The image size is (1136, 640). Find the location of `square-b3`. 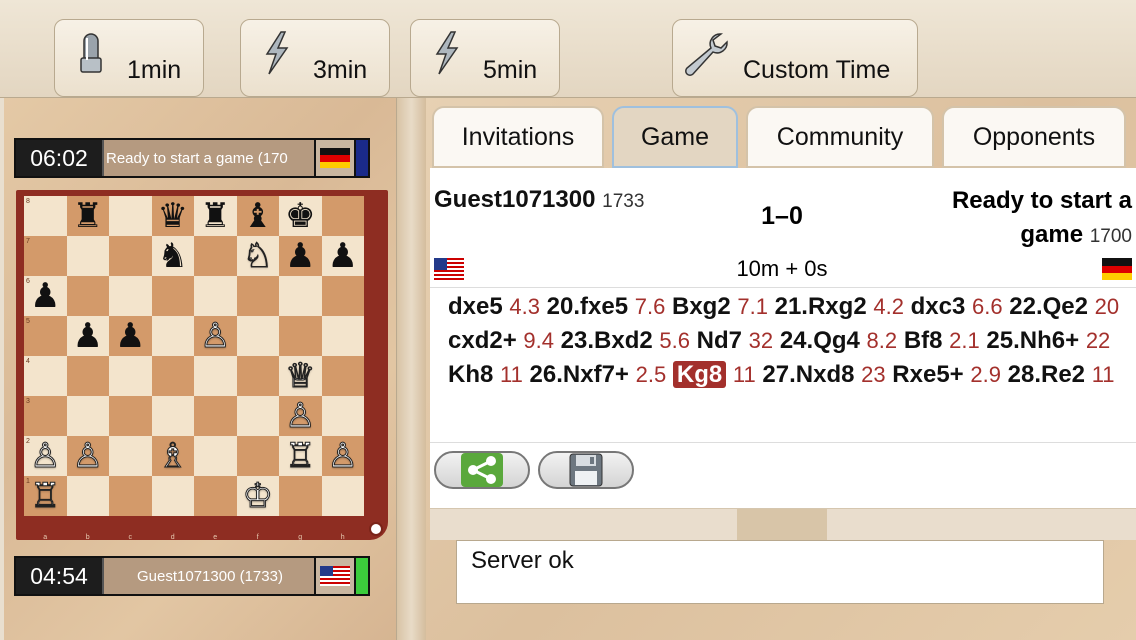

square-b3 is located at coordinates (87, 416).